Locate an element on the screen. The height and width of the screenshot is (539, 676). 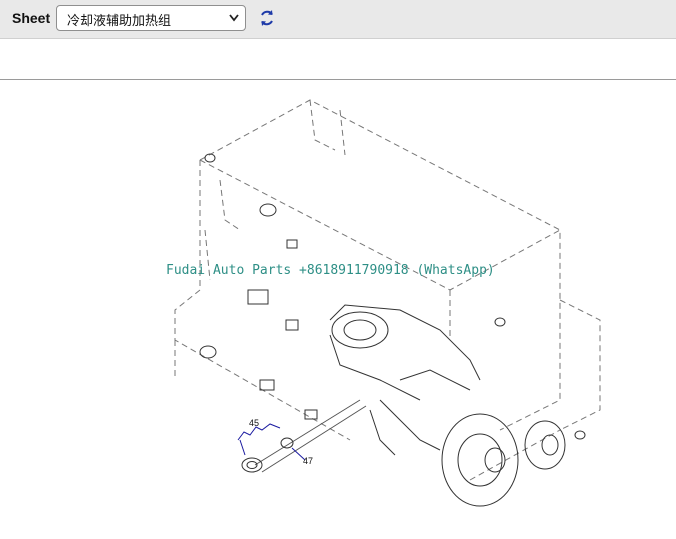
refresh-icon is located at coordinates (267, 18).